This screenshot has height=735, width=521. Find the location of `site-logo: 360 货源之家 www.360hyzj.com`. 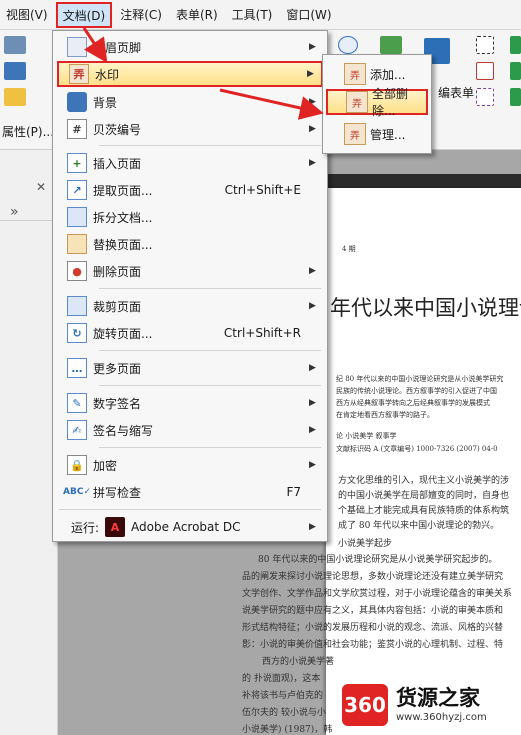

site-logo: 360 货源之家 www.360hyzj.com is located at coordinates (429, 705).